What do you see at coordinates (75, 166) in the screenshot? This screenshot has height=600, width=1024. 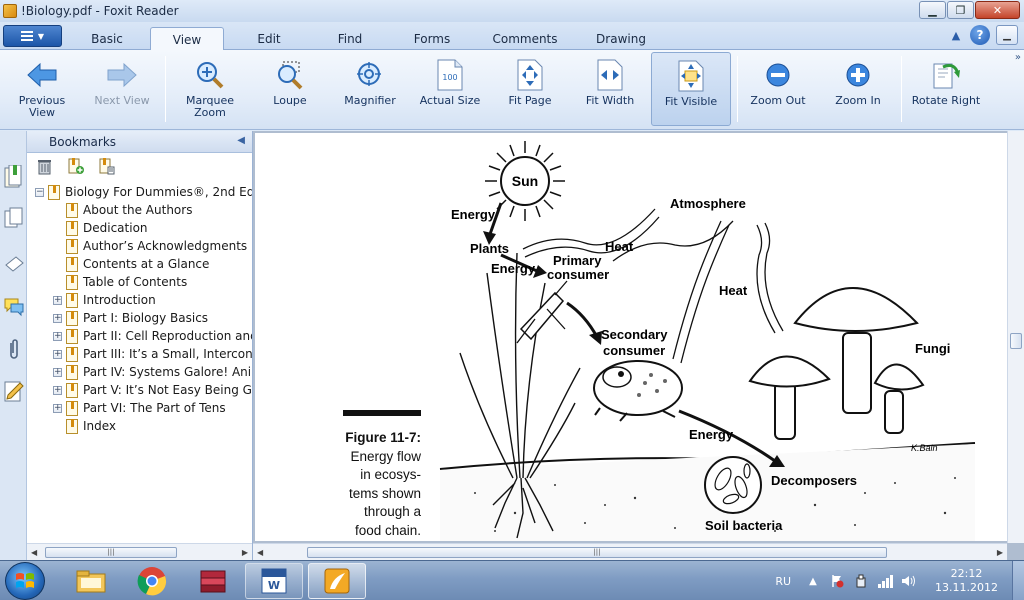 I see `add-bookmark-icon` at bounding box center [75, 166].